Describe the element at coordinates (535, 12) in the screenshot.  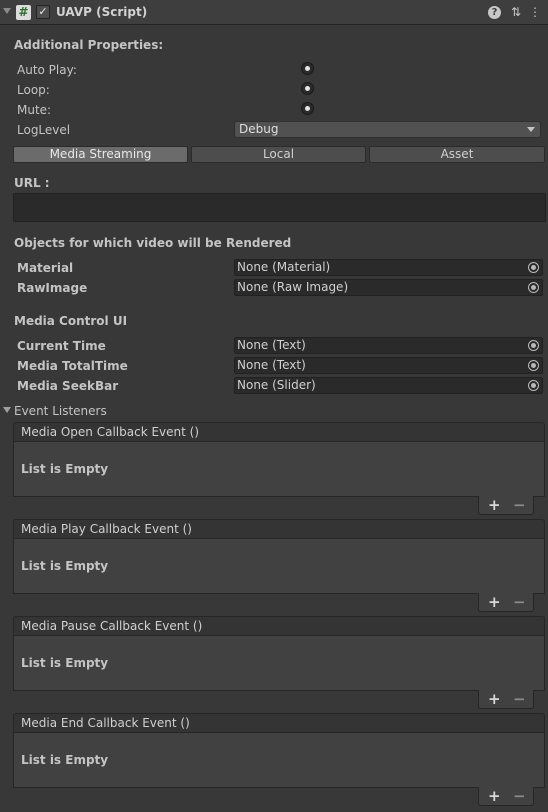
I see `context-menu-icon: ⋮` at that location.